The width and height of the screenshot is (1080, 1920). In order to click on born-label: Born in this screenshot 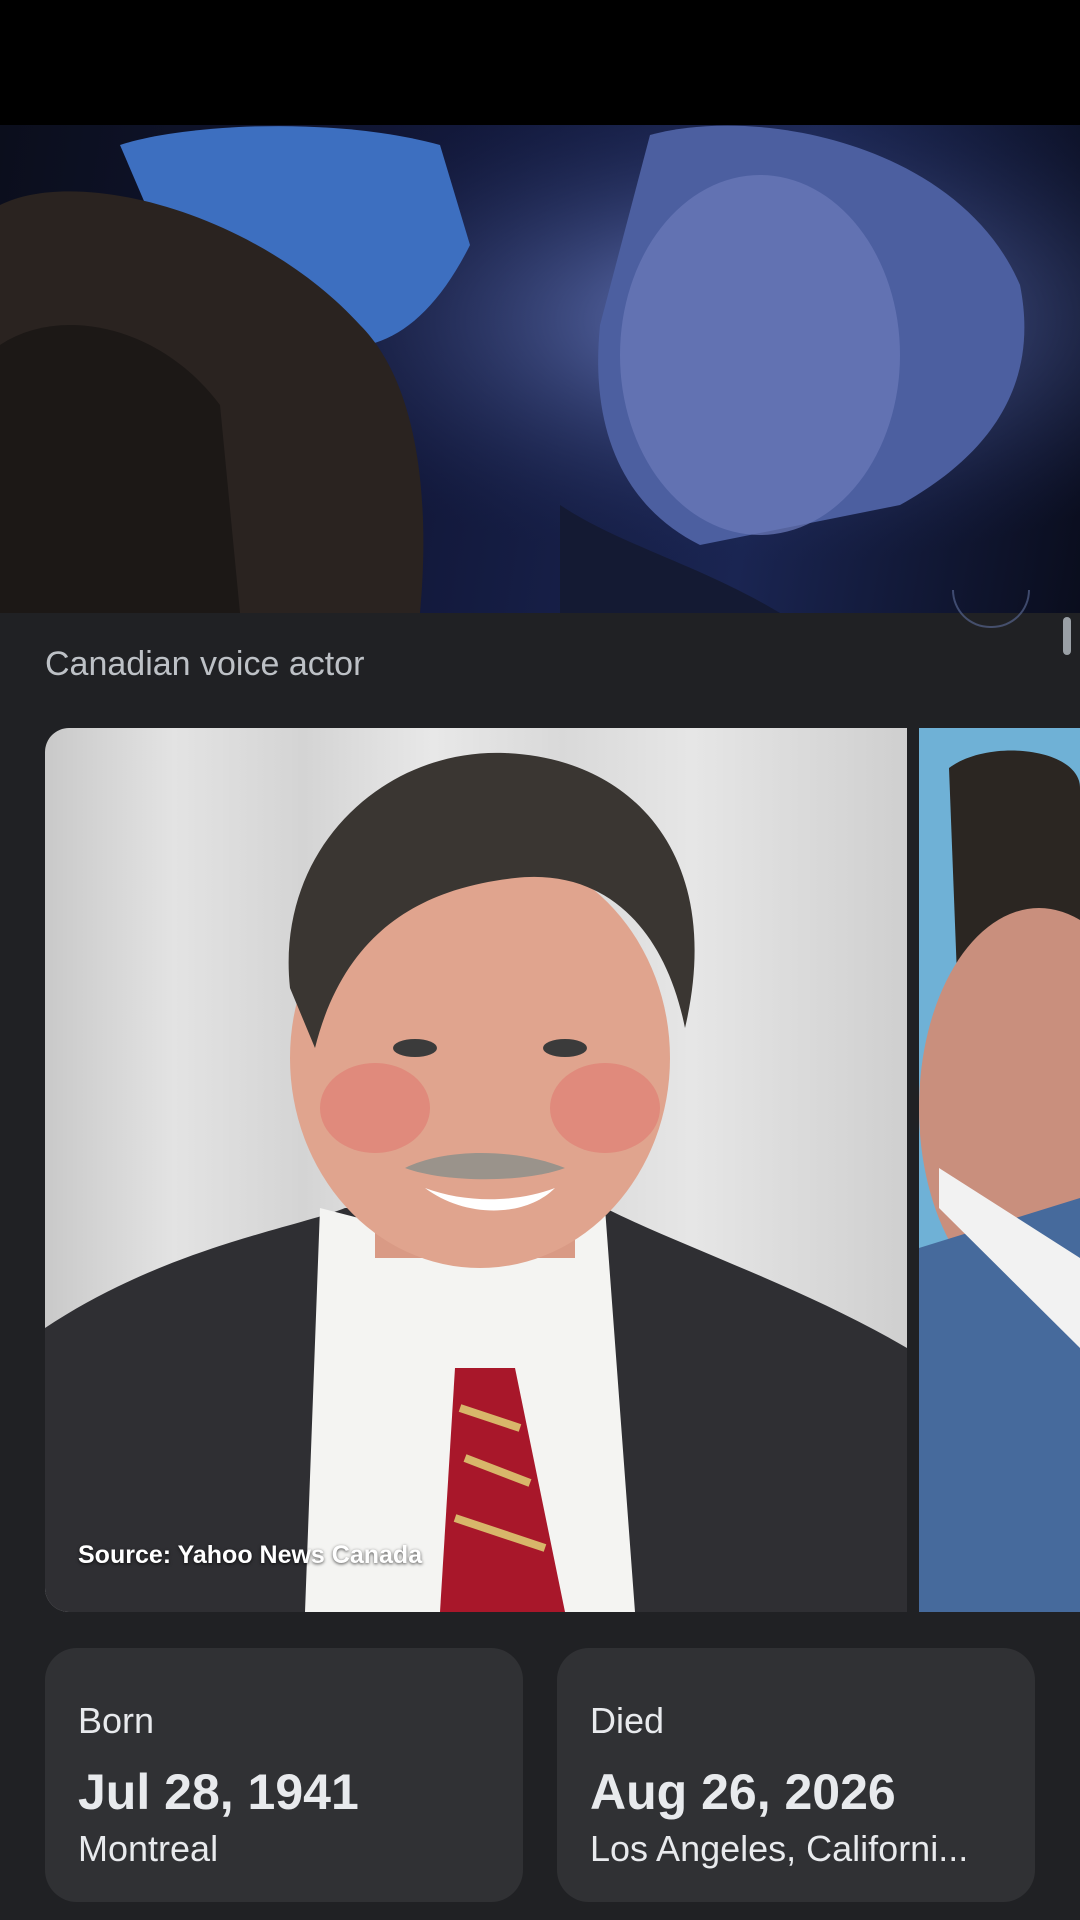, I will do `click(116, 1720)`.